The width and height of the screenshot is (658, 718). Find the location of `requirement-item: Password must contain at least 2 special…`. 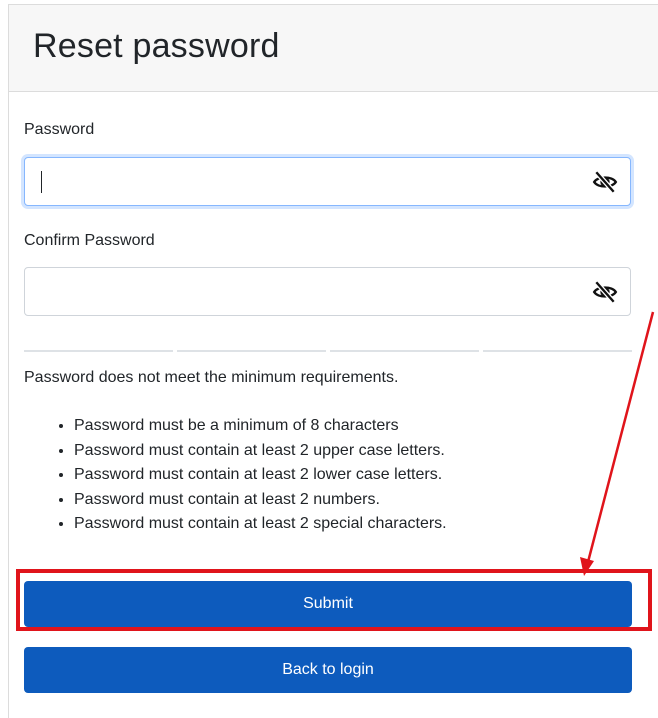

requirement-item: Password must contain at least 2 special… is located at coordinates (260, 524).